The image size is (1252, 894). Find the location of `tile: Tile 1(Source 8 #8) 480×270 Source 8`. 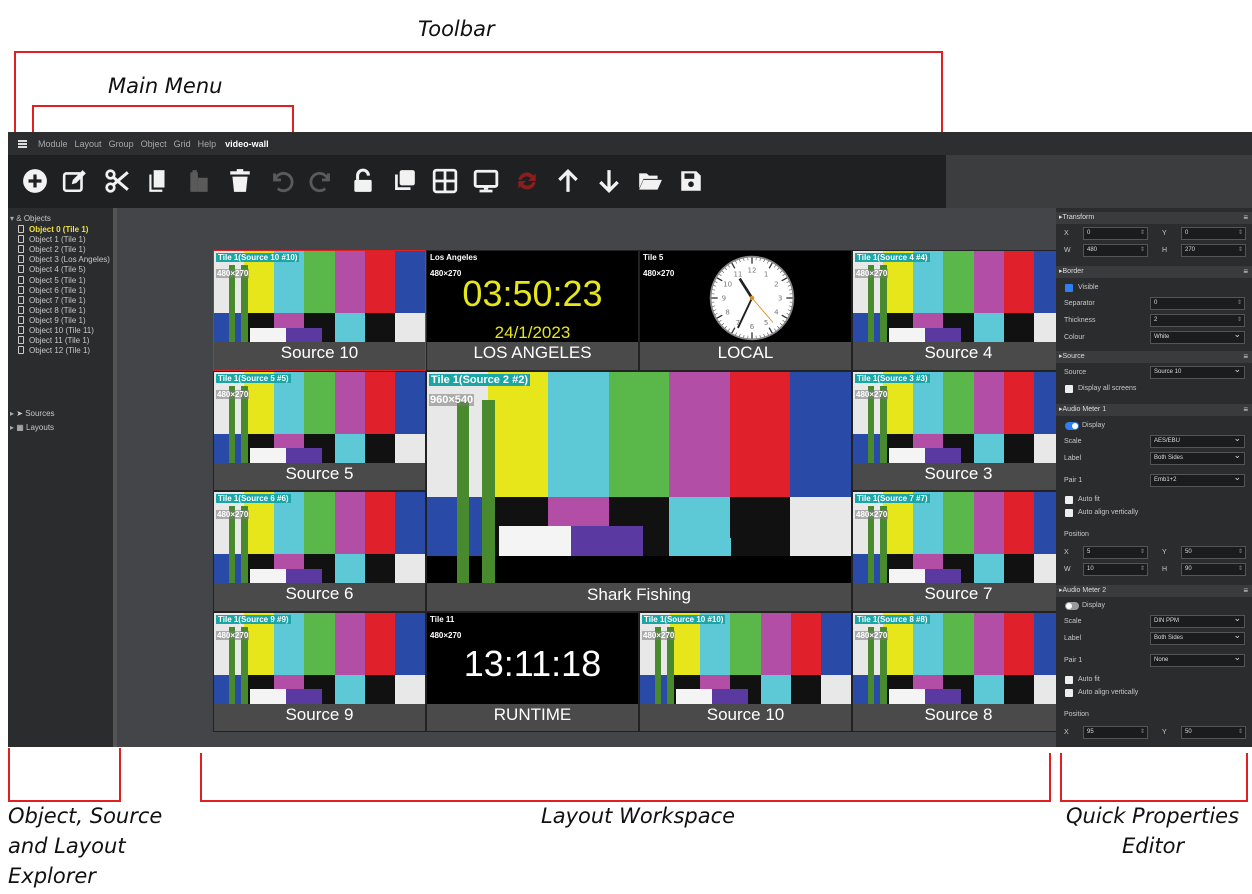

tile: Tile 1(Source 8 #8) 480×270 Source 8 is located at coordinates (958, 671).